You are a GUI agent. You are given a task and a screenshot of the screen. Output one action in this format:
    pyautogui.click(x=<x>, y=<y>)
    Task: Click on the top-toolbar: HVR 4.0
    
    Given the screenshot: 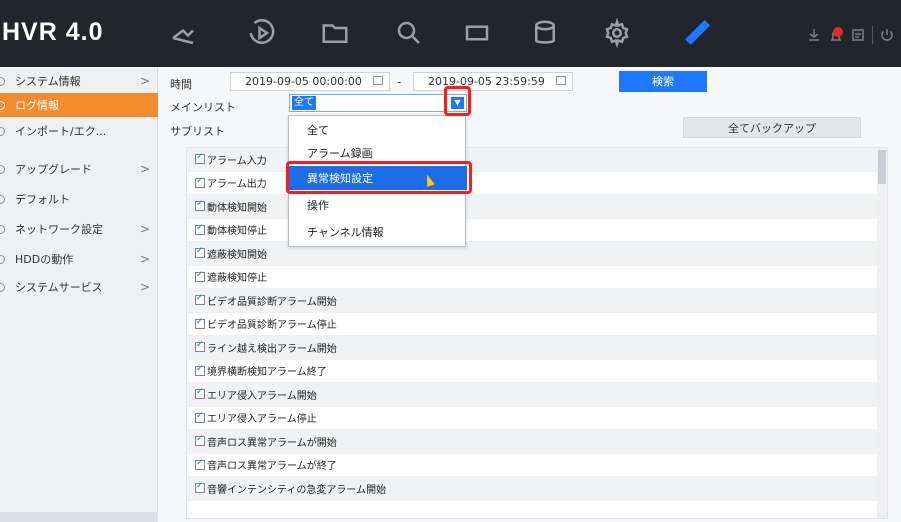 What is the action you would take?
    pyautogui.click(x=450, y=33)
    